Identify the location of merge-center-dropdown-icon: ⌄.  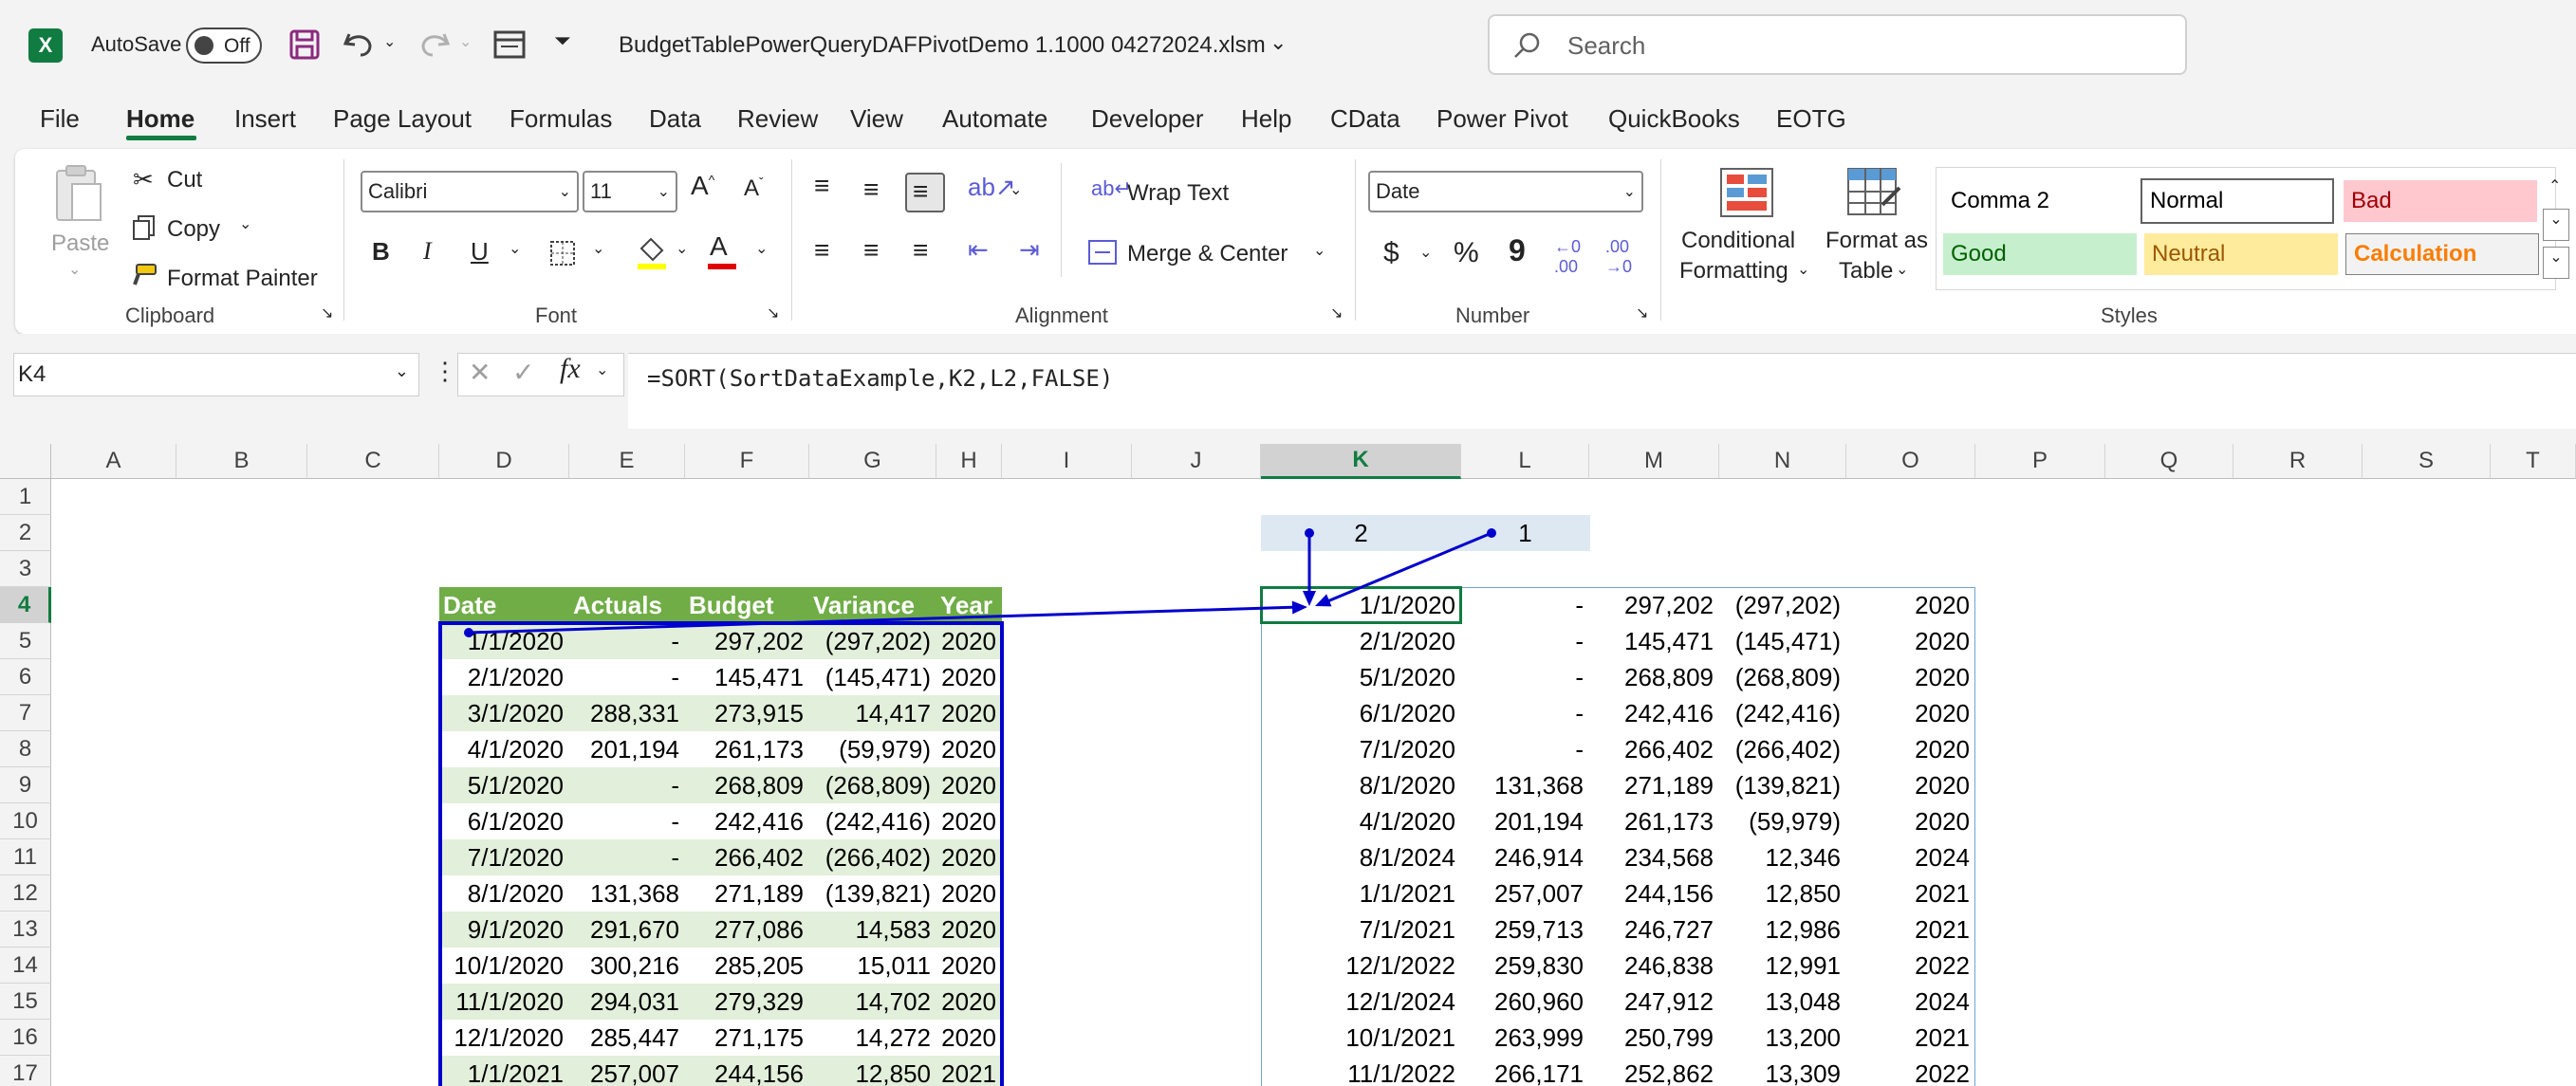
(1319, 250).